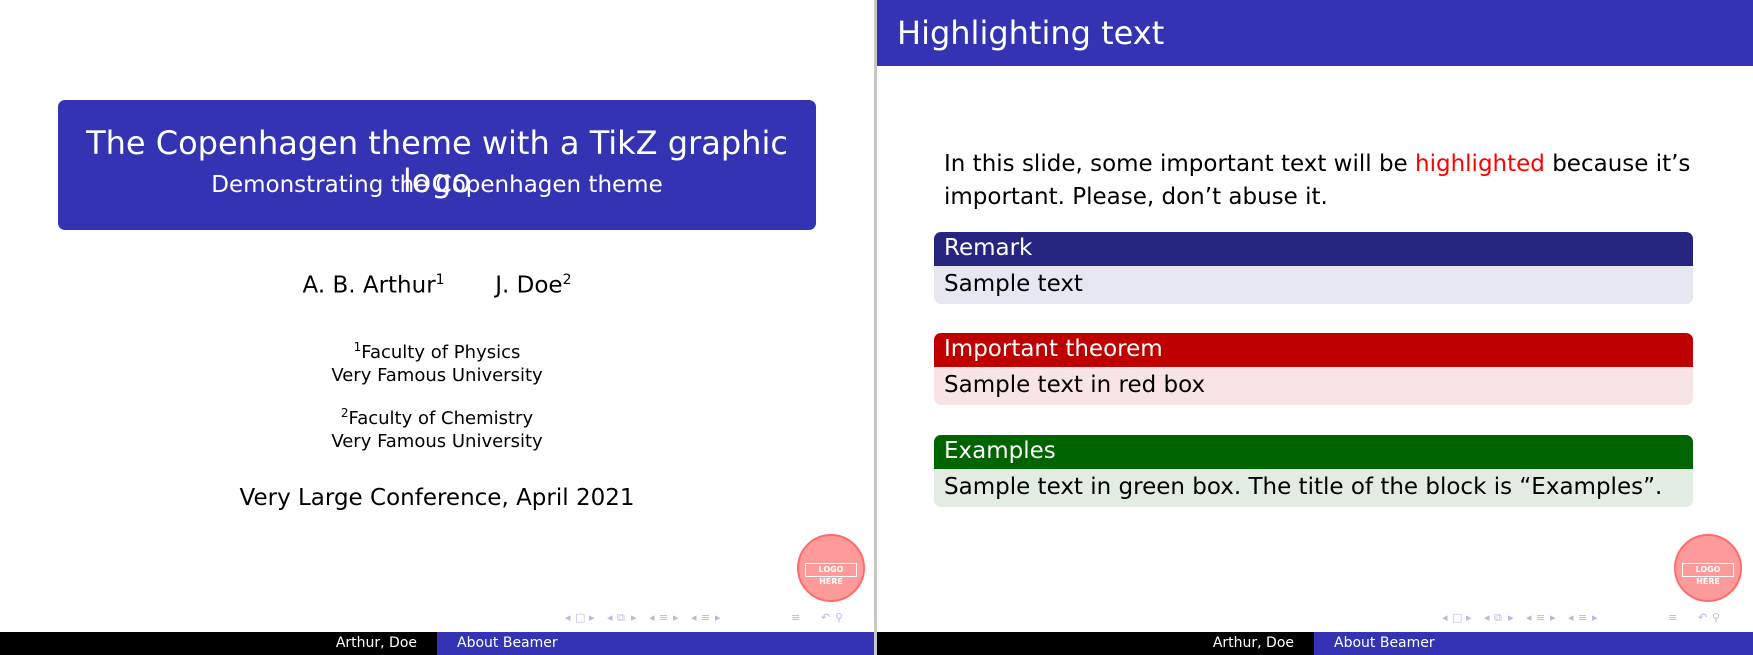  I want to click on block-body: Sample text in red box, so click(1313, 386).